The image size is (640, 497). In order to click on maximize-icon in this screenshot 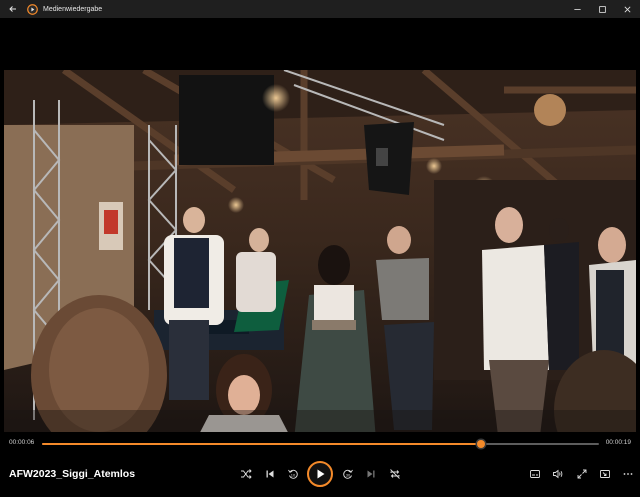, I will do `click(602, 9)`.